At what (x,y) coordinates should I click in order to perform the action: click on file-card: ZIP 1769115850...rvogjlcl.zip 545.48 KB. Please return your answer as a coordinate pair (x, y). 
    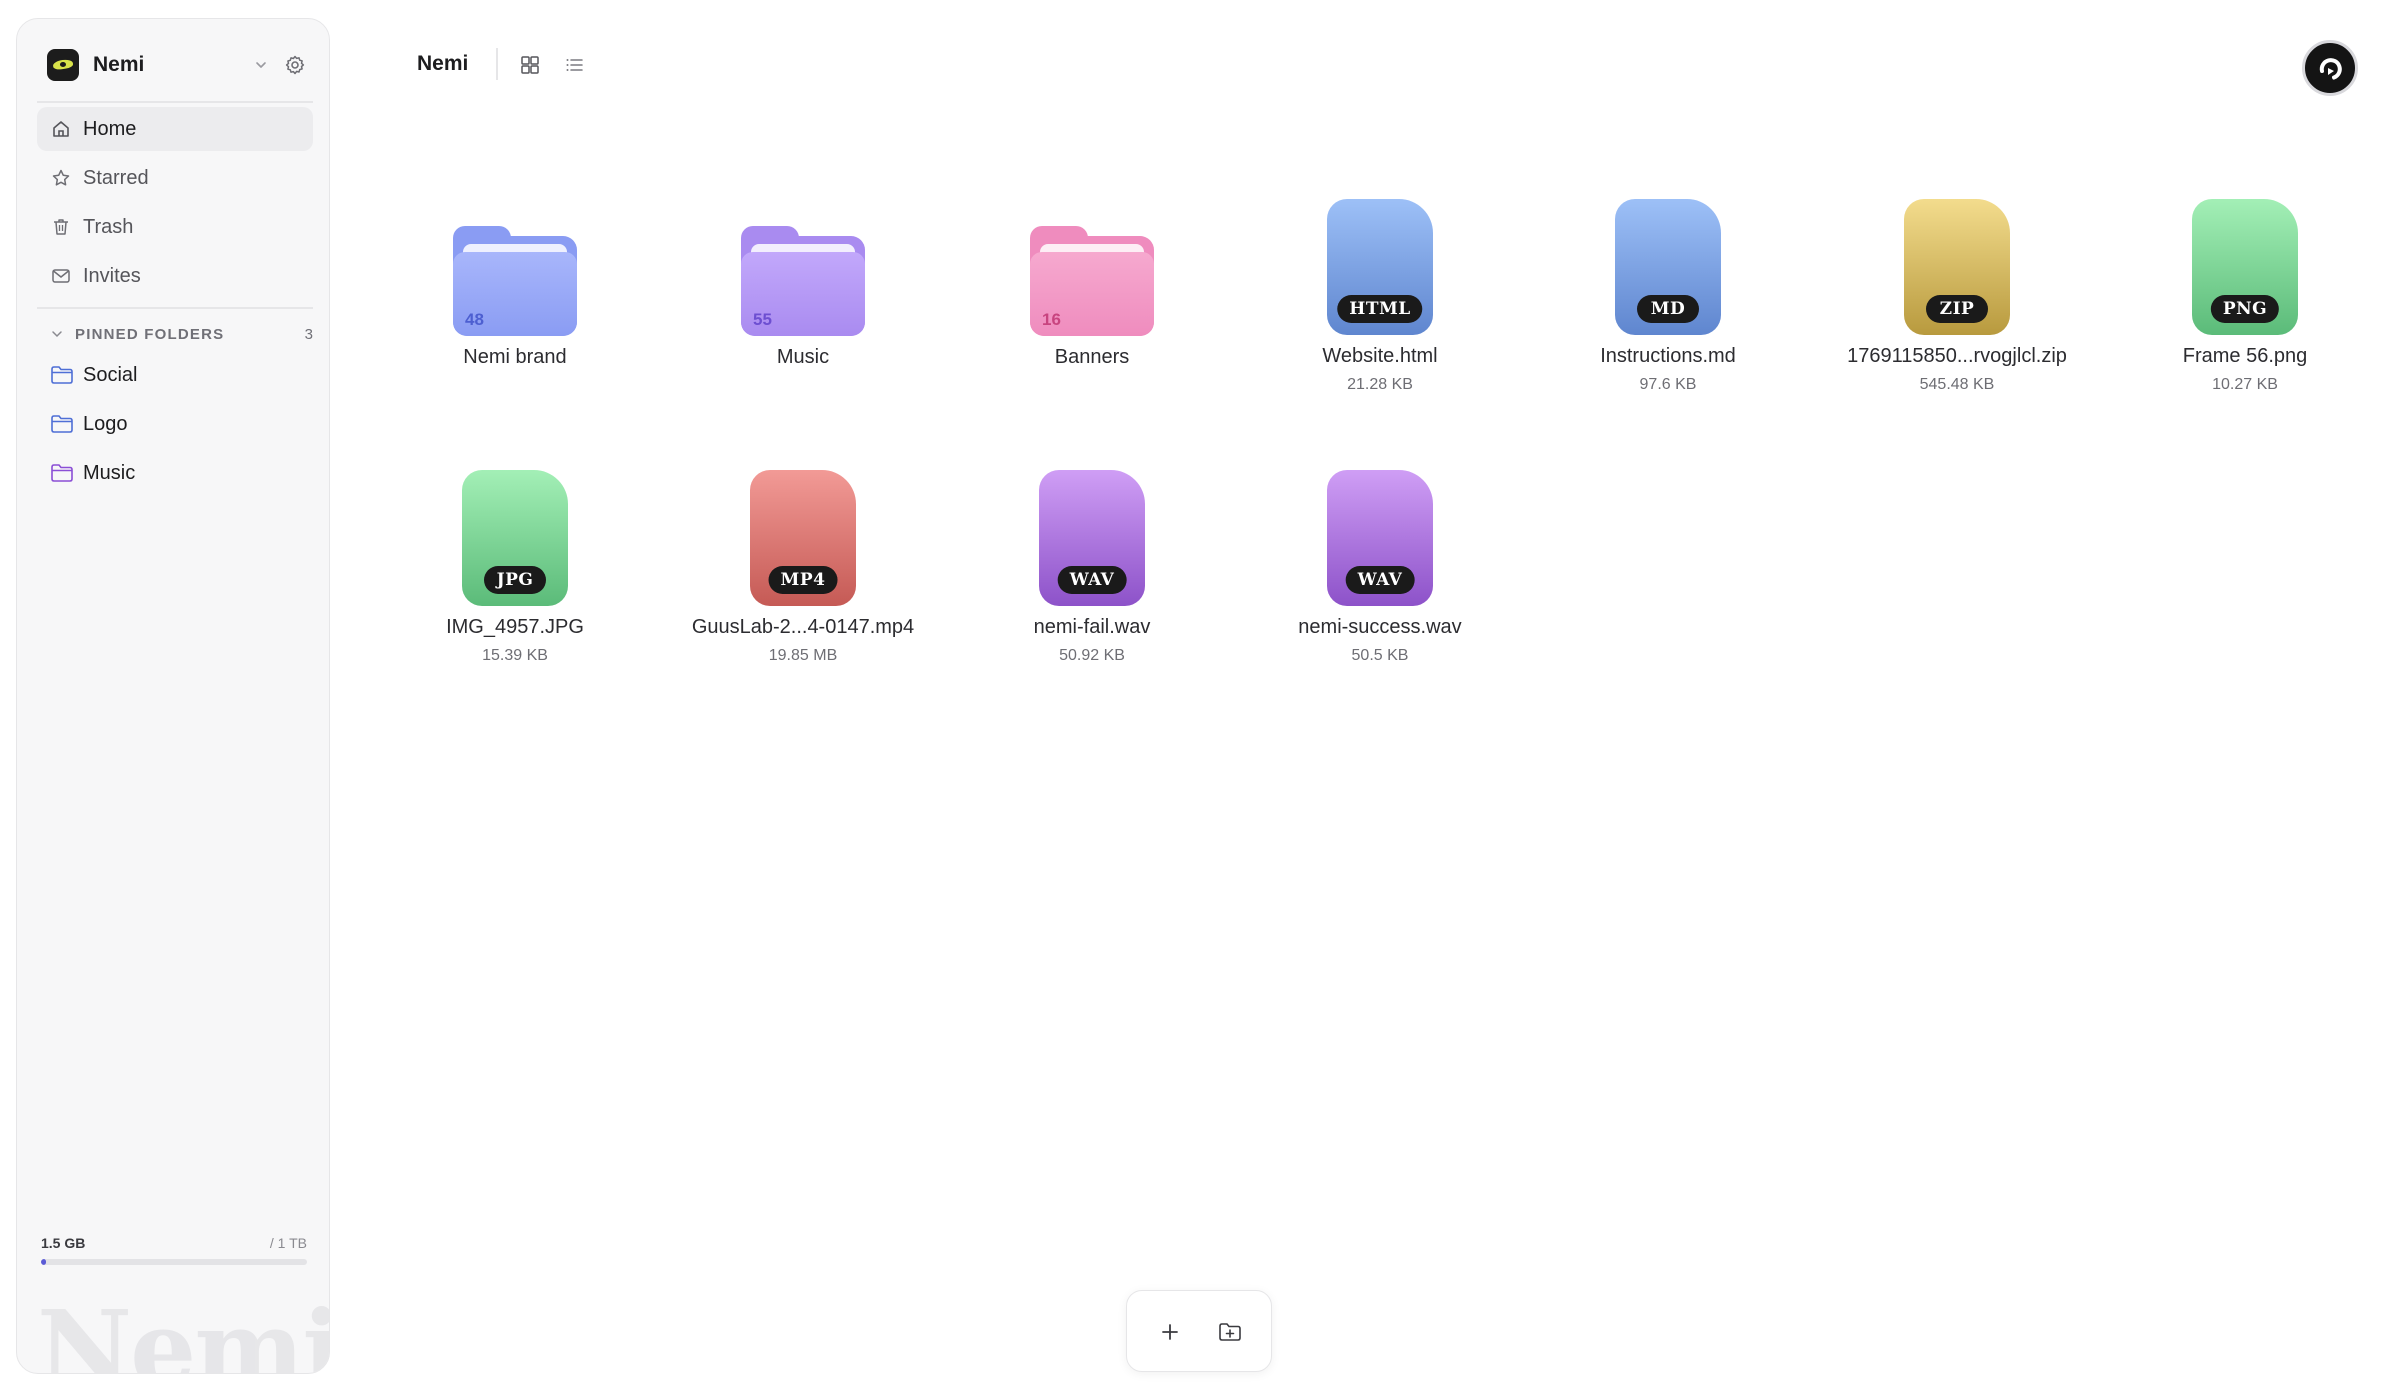
    Looking at the image, I should click on (1957, 296).